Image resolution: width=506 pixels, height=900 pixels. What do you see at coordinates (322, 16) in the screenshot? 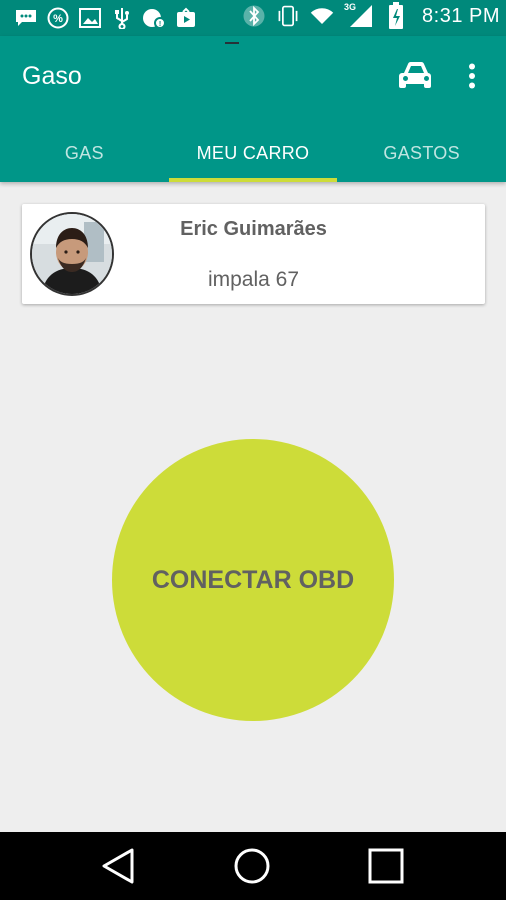
I see `wifi-icon` at bounding box center [322, 16].